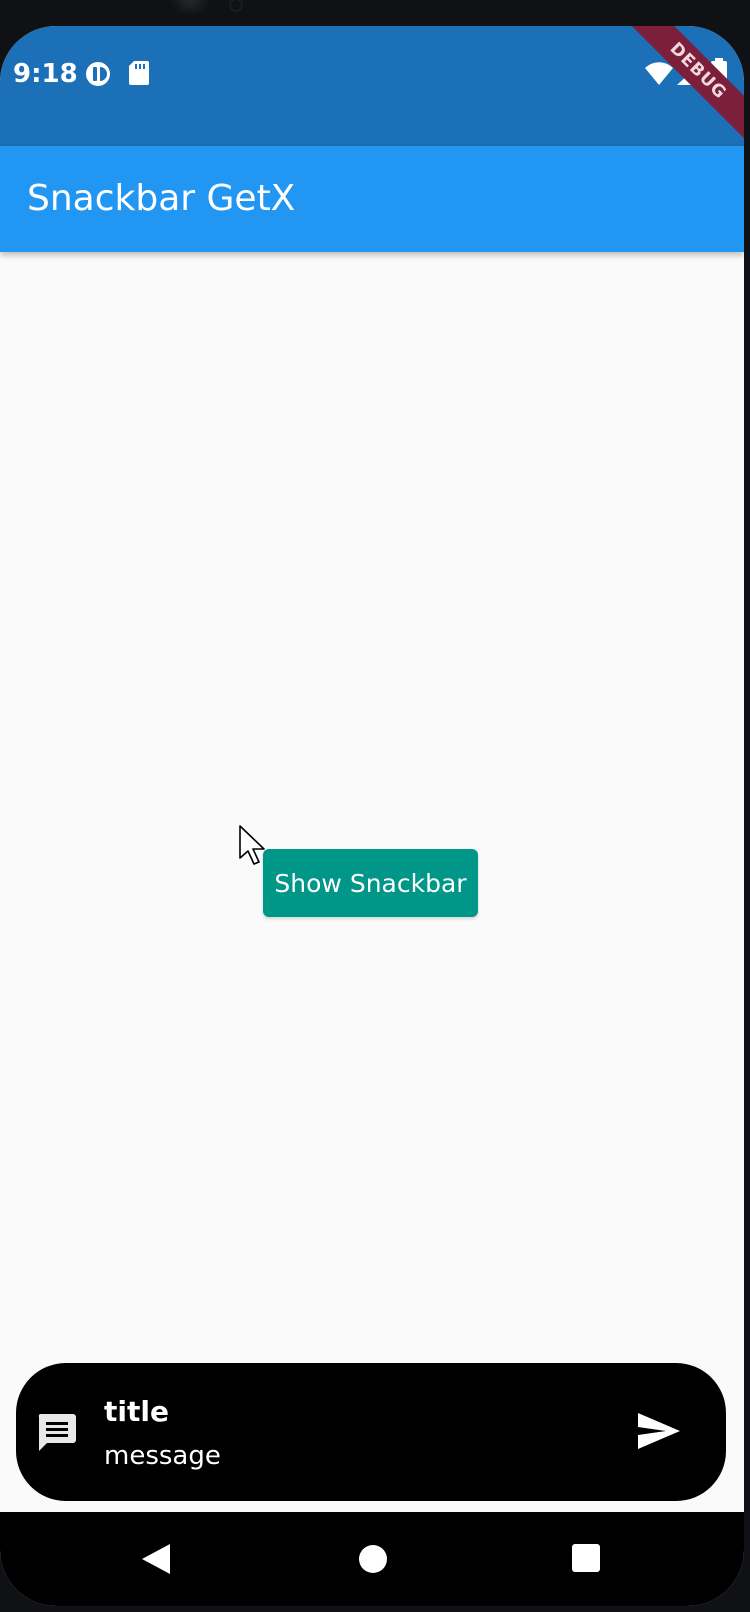 The width and height of the screenshot is (750, 1612). What do you see at coordinates (372, 89) in the screenshot?
I see `status-bar: 9:18 DEBUG` at bounding box center [372, 89].